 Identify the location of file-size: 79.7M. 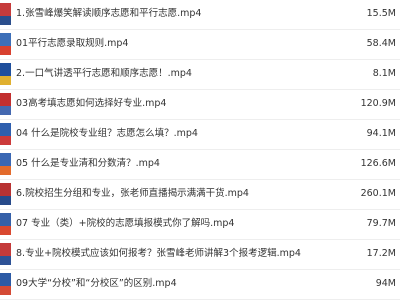
(381, 223).